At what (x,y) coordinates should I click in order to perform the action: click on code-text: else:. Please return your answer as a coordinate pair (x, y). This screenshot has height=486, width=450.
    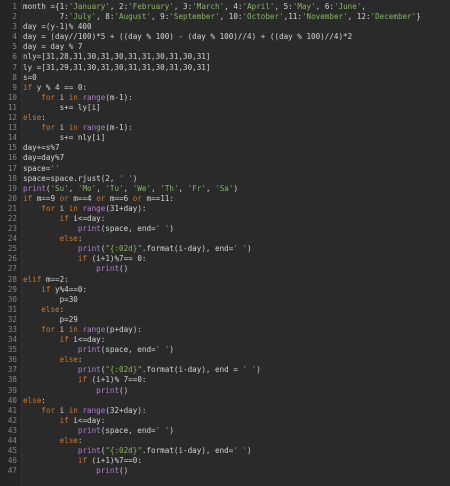
    Looking at the image, I should click on (53, 360).